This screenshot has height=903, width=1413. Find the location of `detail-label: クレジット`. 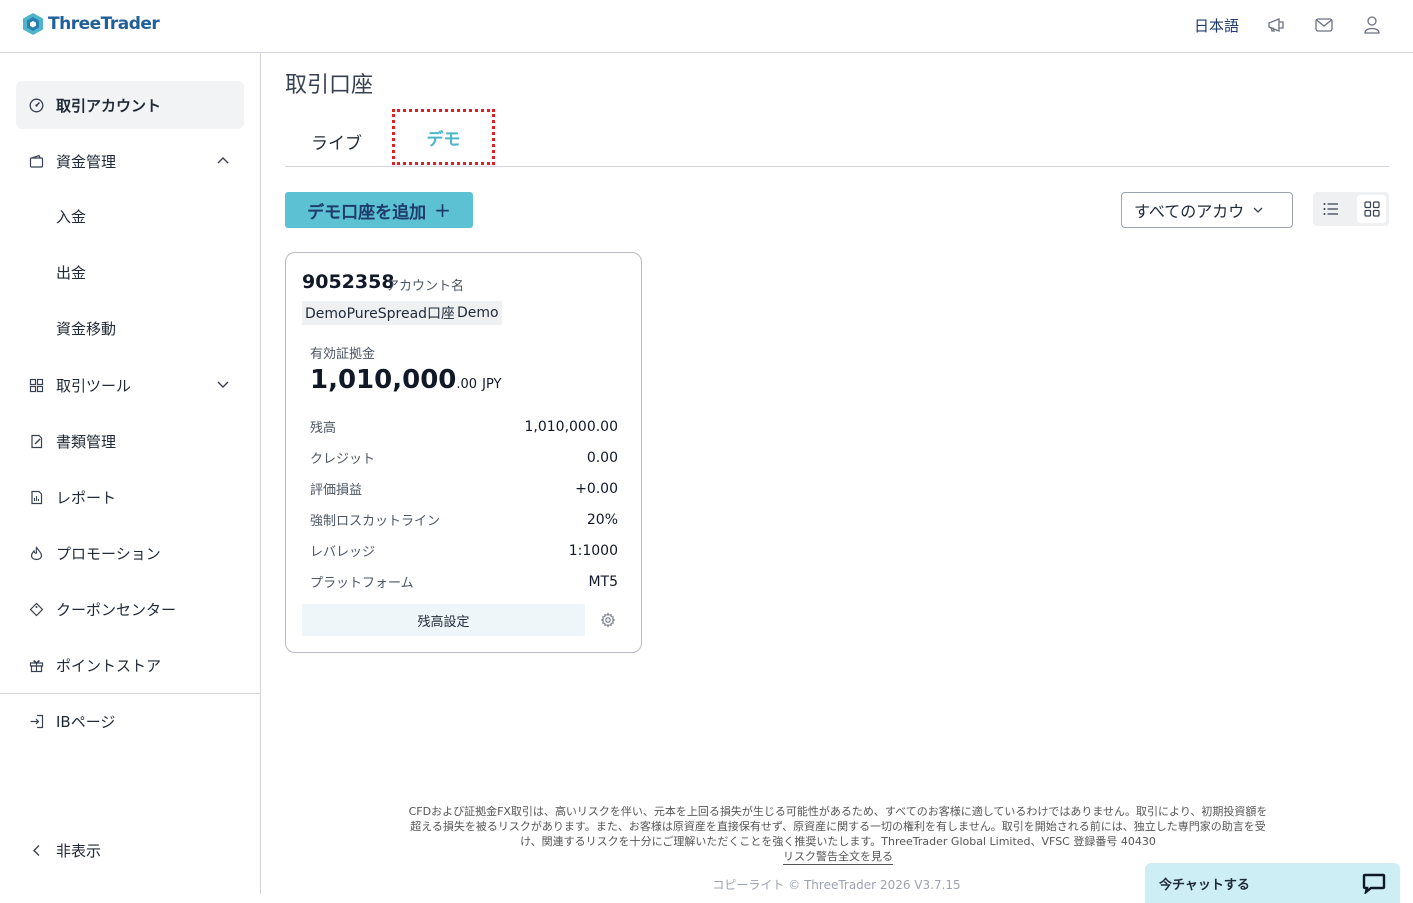

detail-label: クレジット is located at coordinates (343, 459).